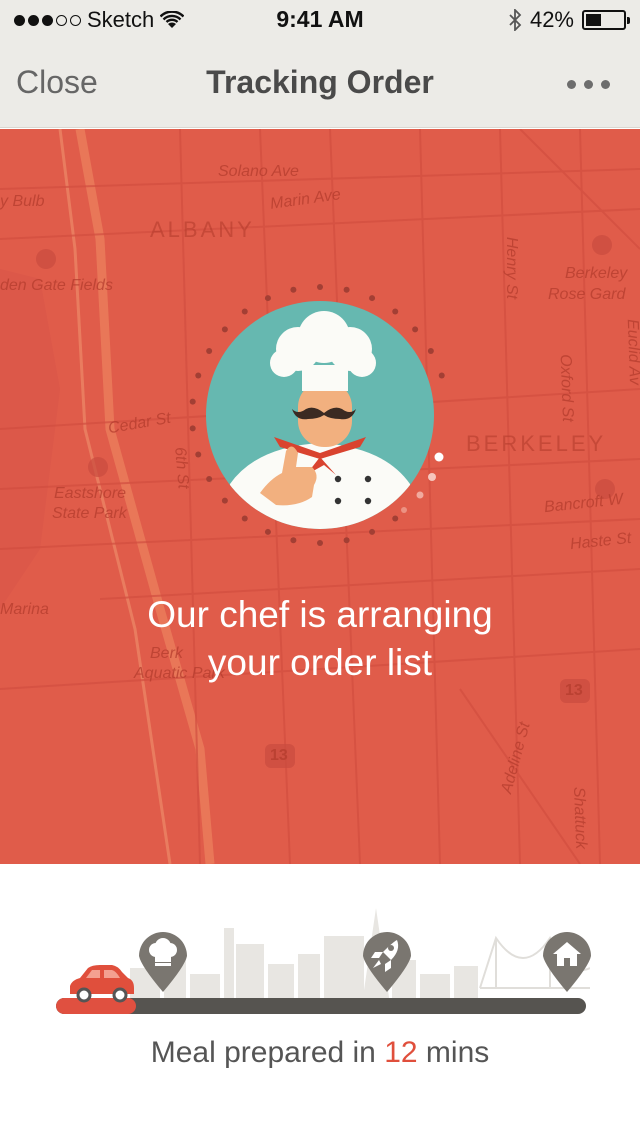  Describe the element at coordinates (536, 443) in the screenshot. I see `map-label: BERKELEY` at that location.